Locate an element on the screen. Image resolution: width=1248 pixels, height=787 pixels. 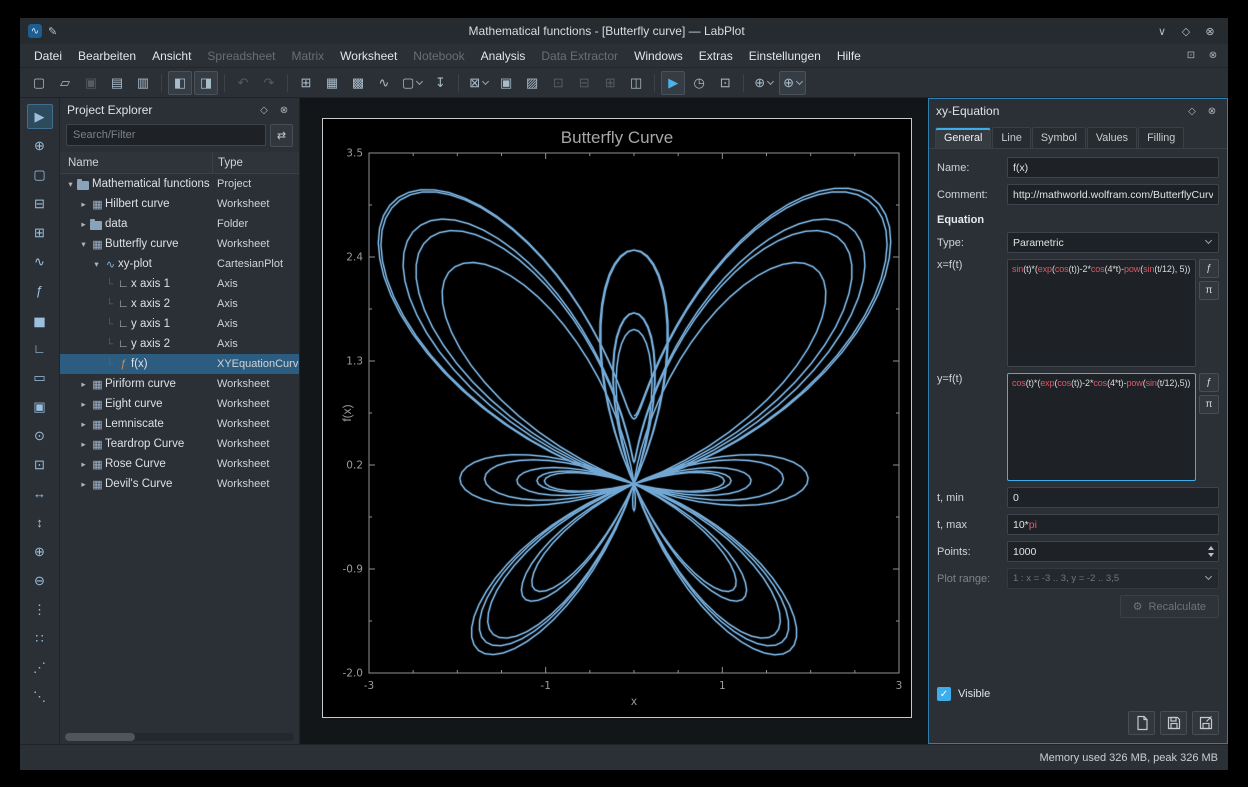
add-text-label-button: ▣ is located at coordinates (506, 83).